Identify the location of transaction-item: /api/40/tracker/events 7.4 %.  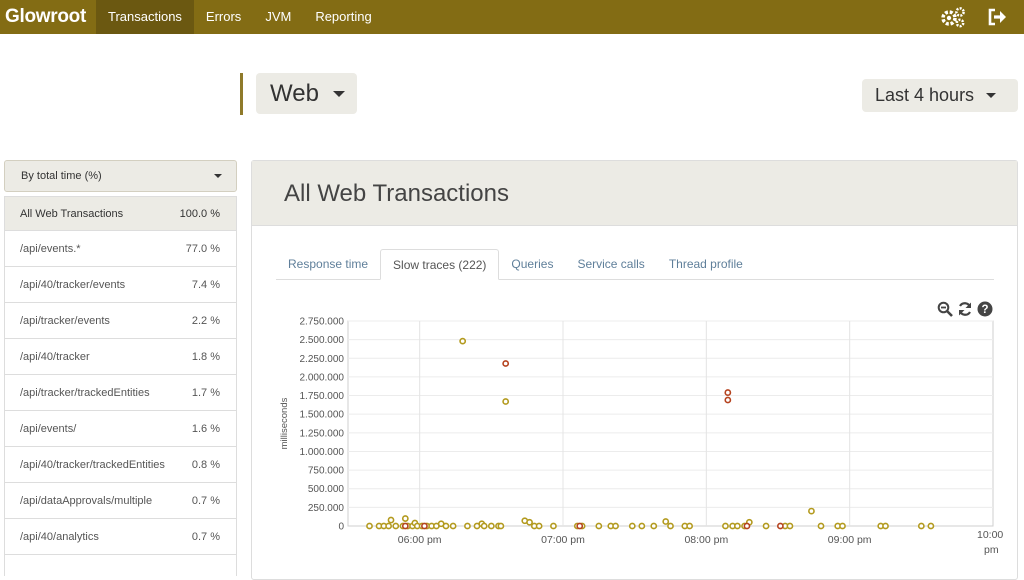
(120, 285).